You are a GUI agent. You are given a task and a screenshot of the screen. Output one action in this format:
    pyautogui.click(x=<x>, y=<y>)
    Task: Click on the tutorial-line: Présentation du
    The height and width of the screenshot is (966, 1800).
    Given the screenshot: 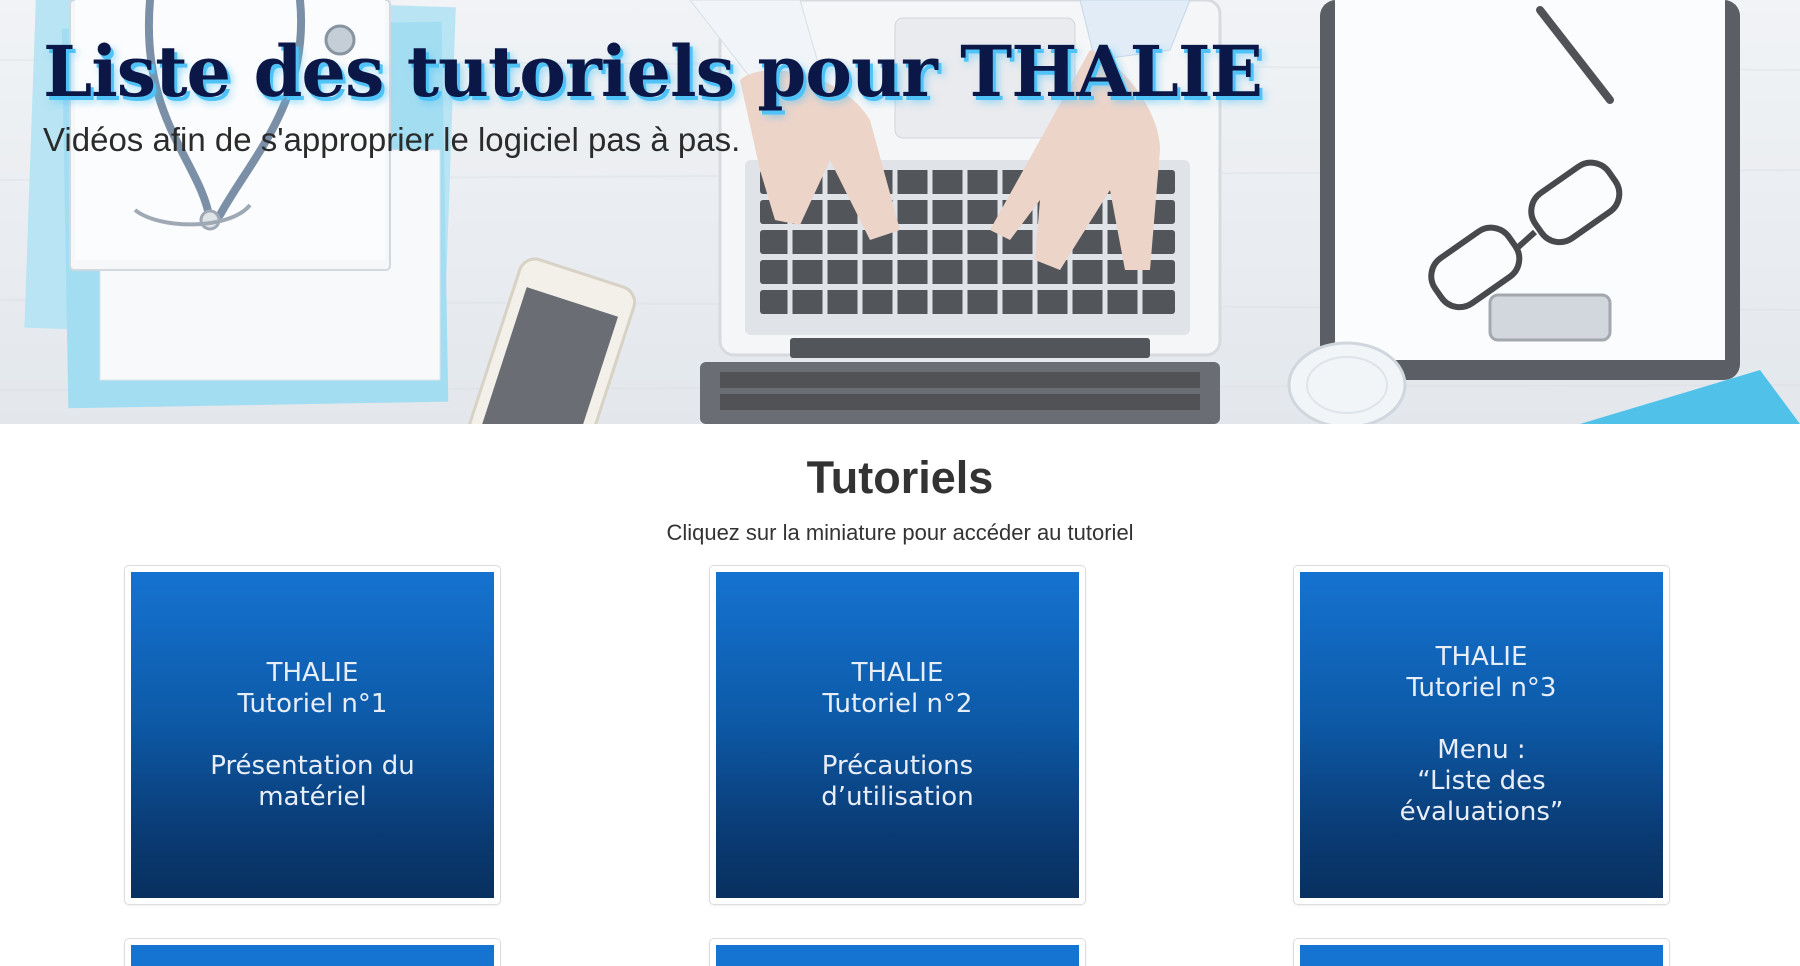 What is the action you would take?
    pyautogui.click(x=312, y=765)
    